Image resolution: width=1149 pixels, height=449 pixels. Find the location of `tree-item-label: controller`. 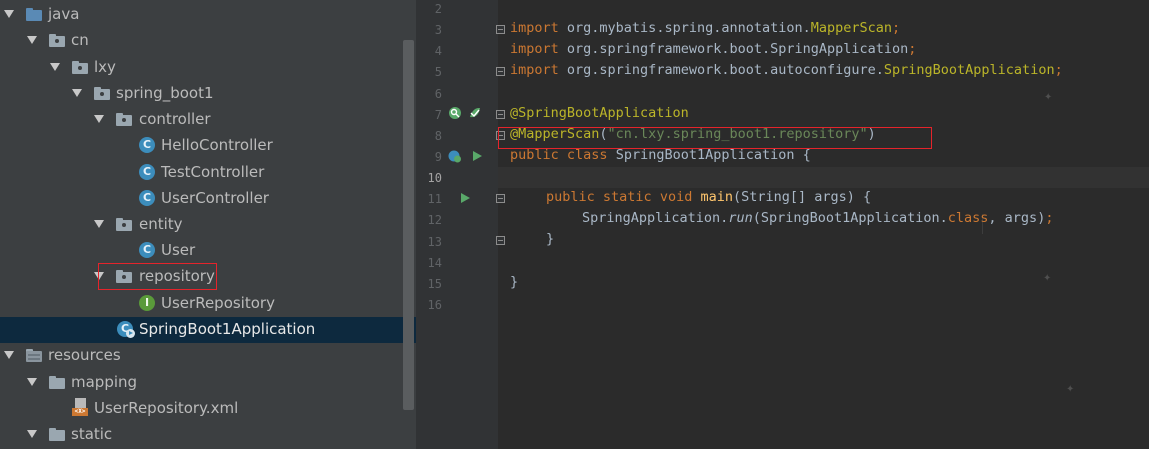

tree-item-label: controller is located at coordinates (175, 119).